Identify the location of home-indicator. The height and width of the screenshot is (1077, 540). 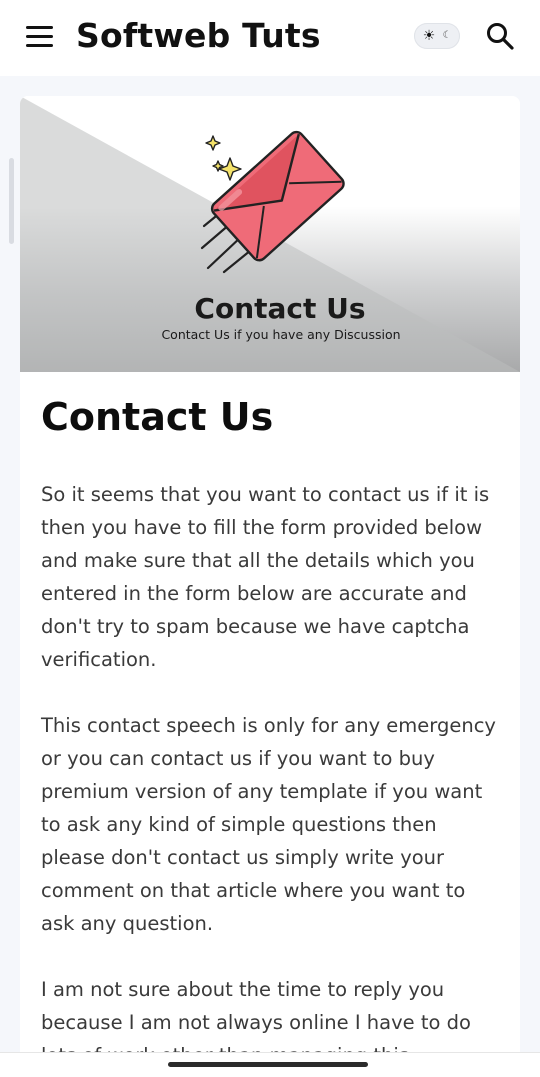
(268, 1064).